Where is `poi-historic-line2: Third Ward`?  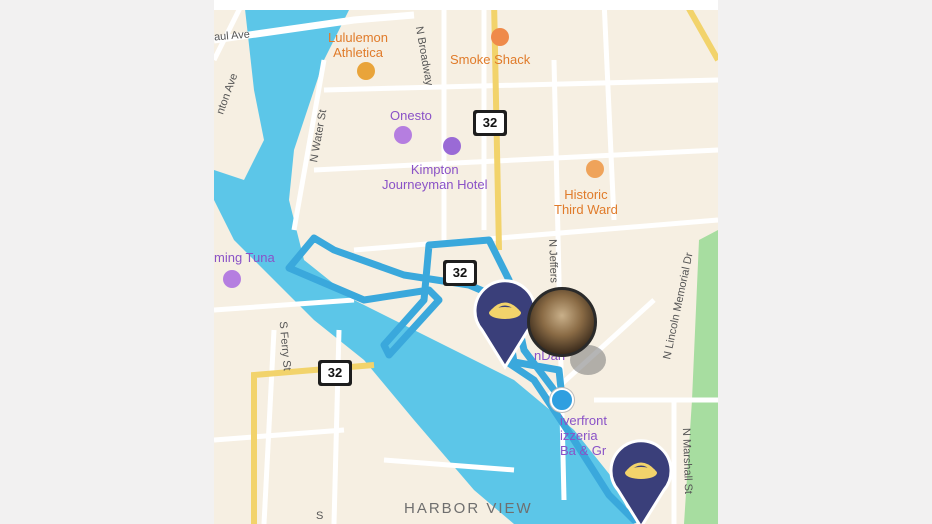
poi-historic-line2: Third Ward is located at coordinates (586, 209).